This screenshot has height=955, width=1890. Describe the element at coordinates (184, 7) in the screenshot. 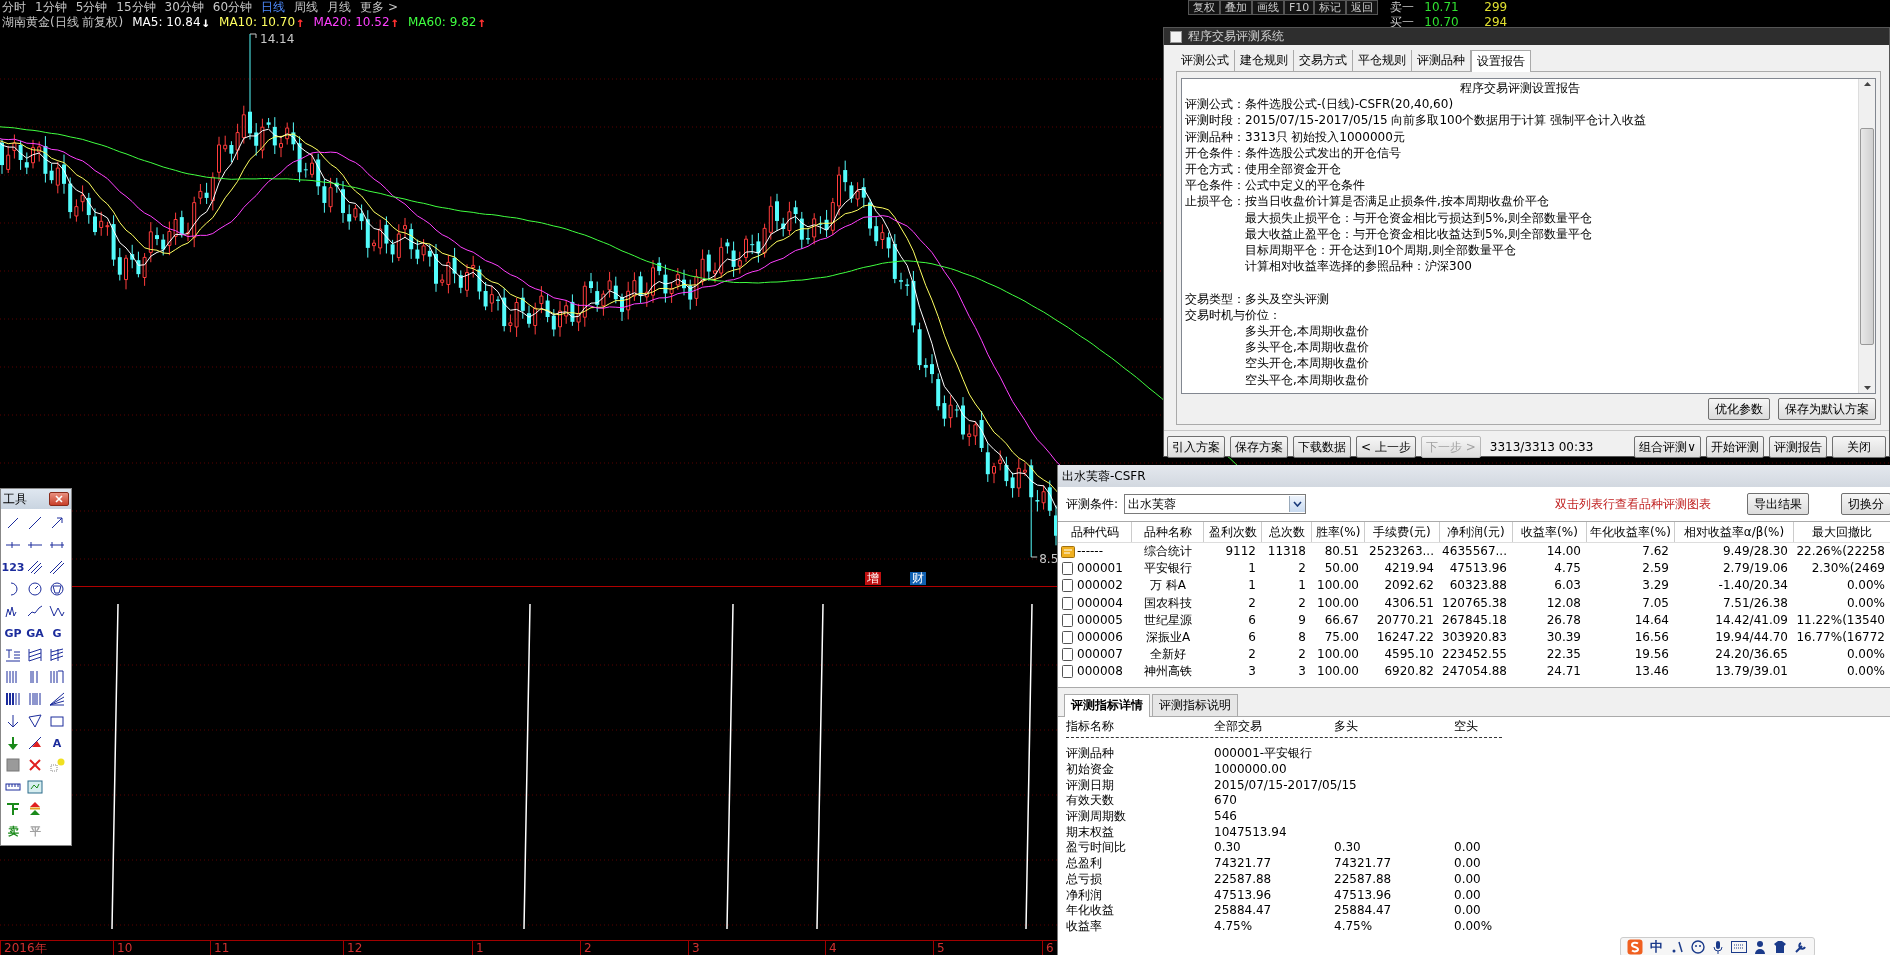

I see `period-tab: 30分钟` at that location.